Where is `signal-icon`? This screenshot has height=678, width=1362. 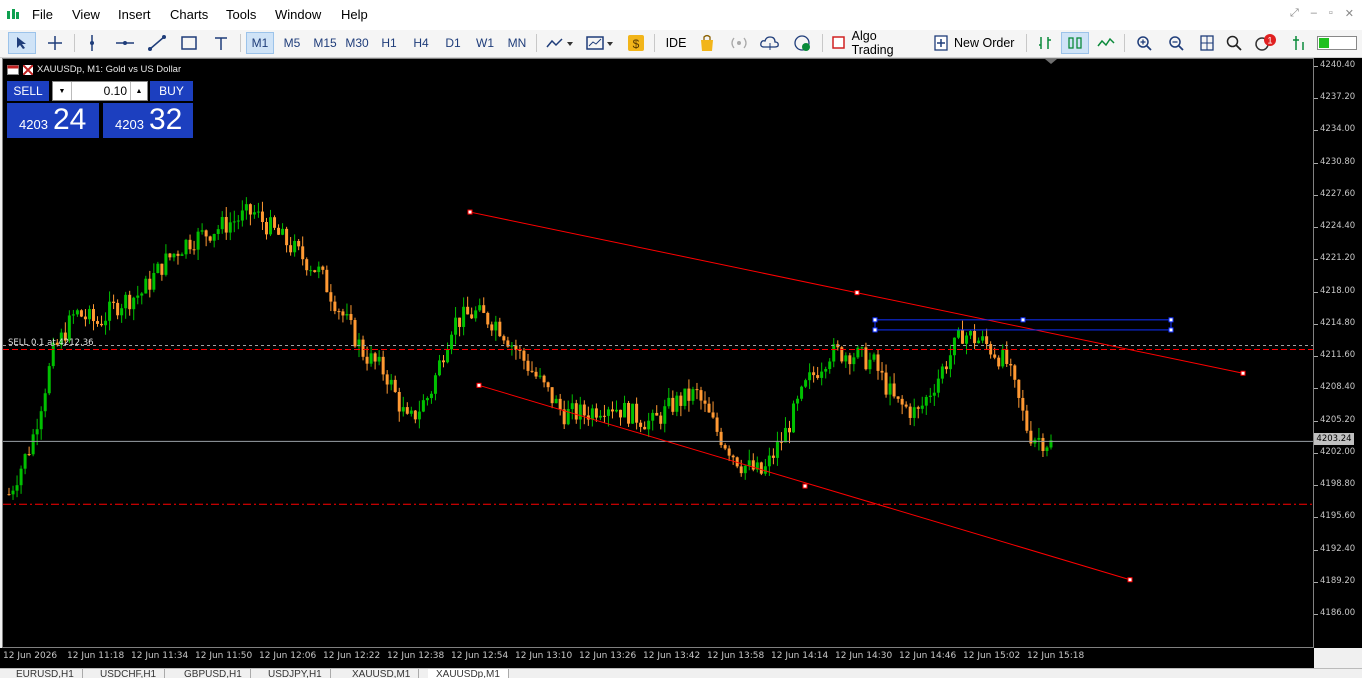 signal-icon is located at coordinates (739, 43).